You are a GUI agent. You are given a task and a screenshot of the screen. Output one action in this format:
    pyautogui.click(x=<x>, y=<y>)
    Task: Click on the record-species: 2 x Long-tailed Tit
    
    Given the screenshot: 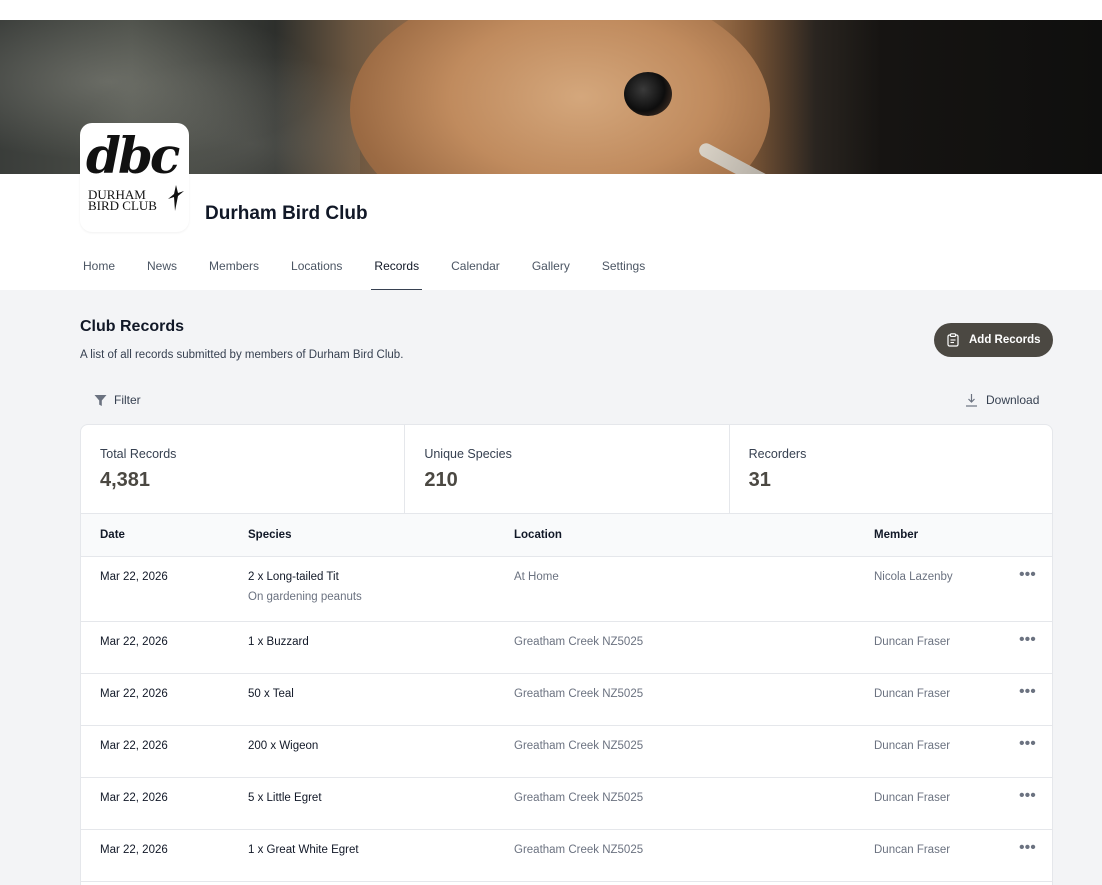 What is the action you would take?
    pyautogui.click(x=293, y=577)
    